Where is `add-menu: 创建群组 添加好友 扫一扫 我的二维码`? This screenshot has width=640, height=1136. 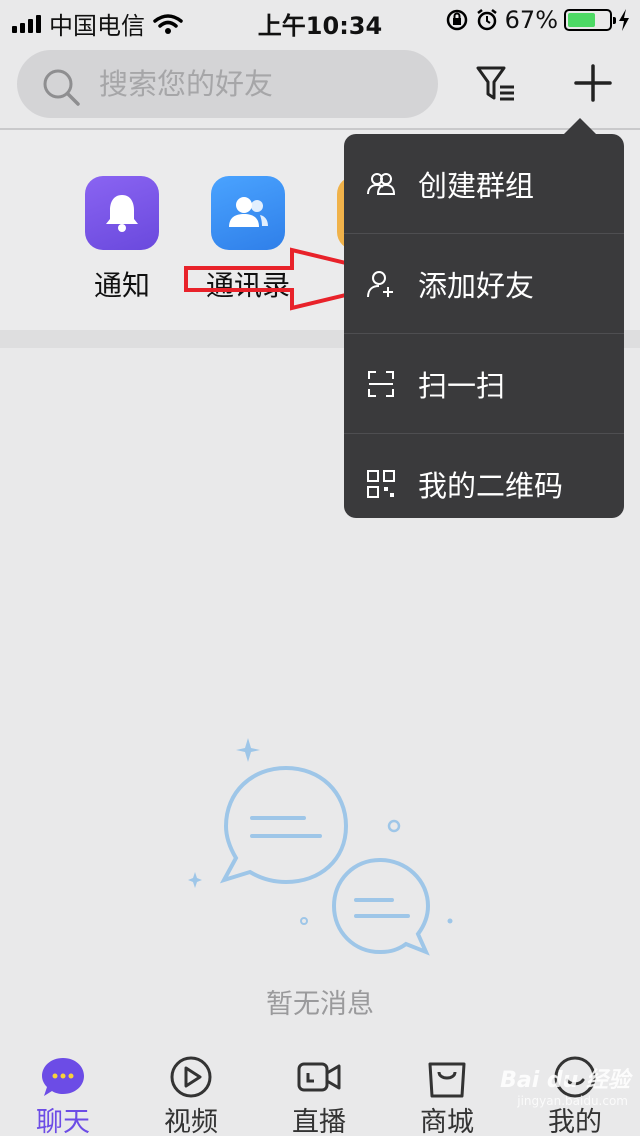 add-menu: 创建群组 添加好友 扫一扫 我的二维码 is located at coordinates (484, 326).